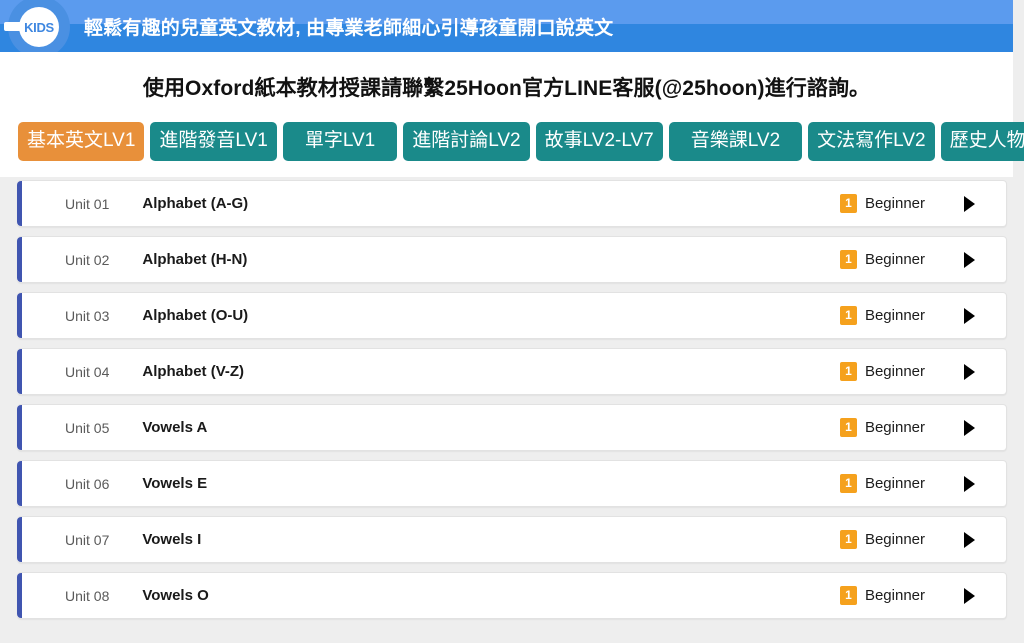  Describe the element at coordinates (512, 539) in the screenshot. I see `table-row: Unit 07 Vowels I 1 Beginner` at that location.